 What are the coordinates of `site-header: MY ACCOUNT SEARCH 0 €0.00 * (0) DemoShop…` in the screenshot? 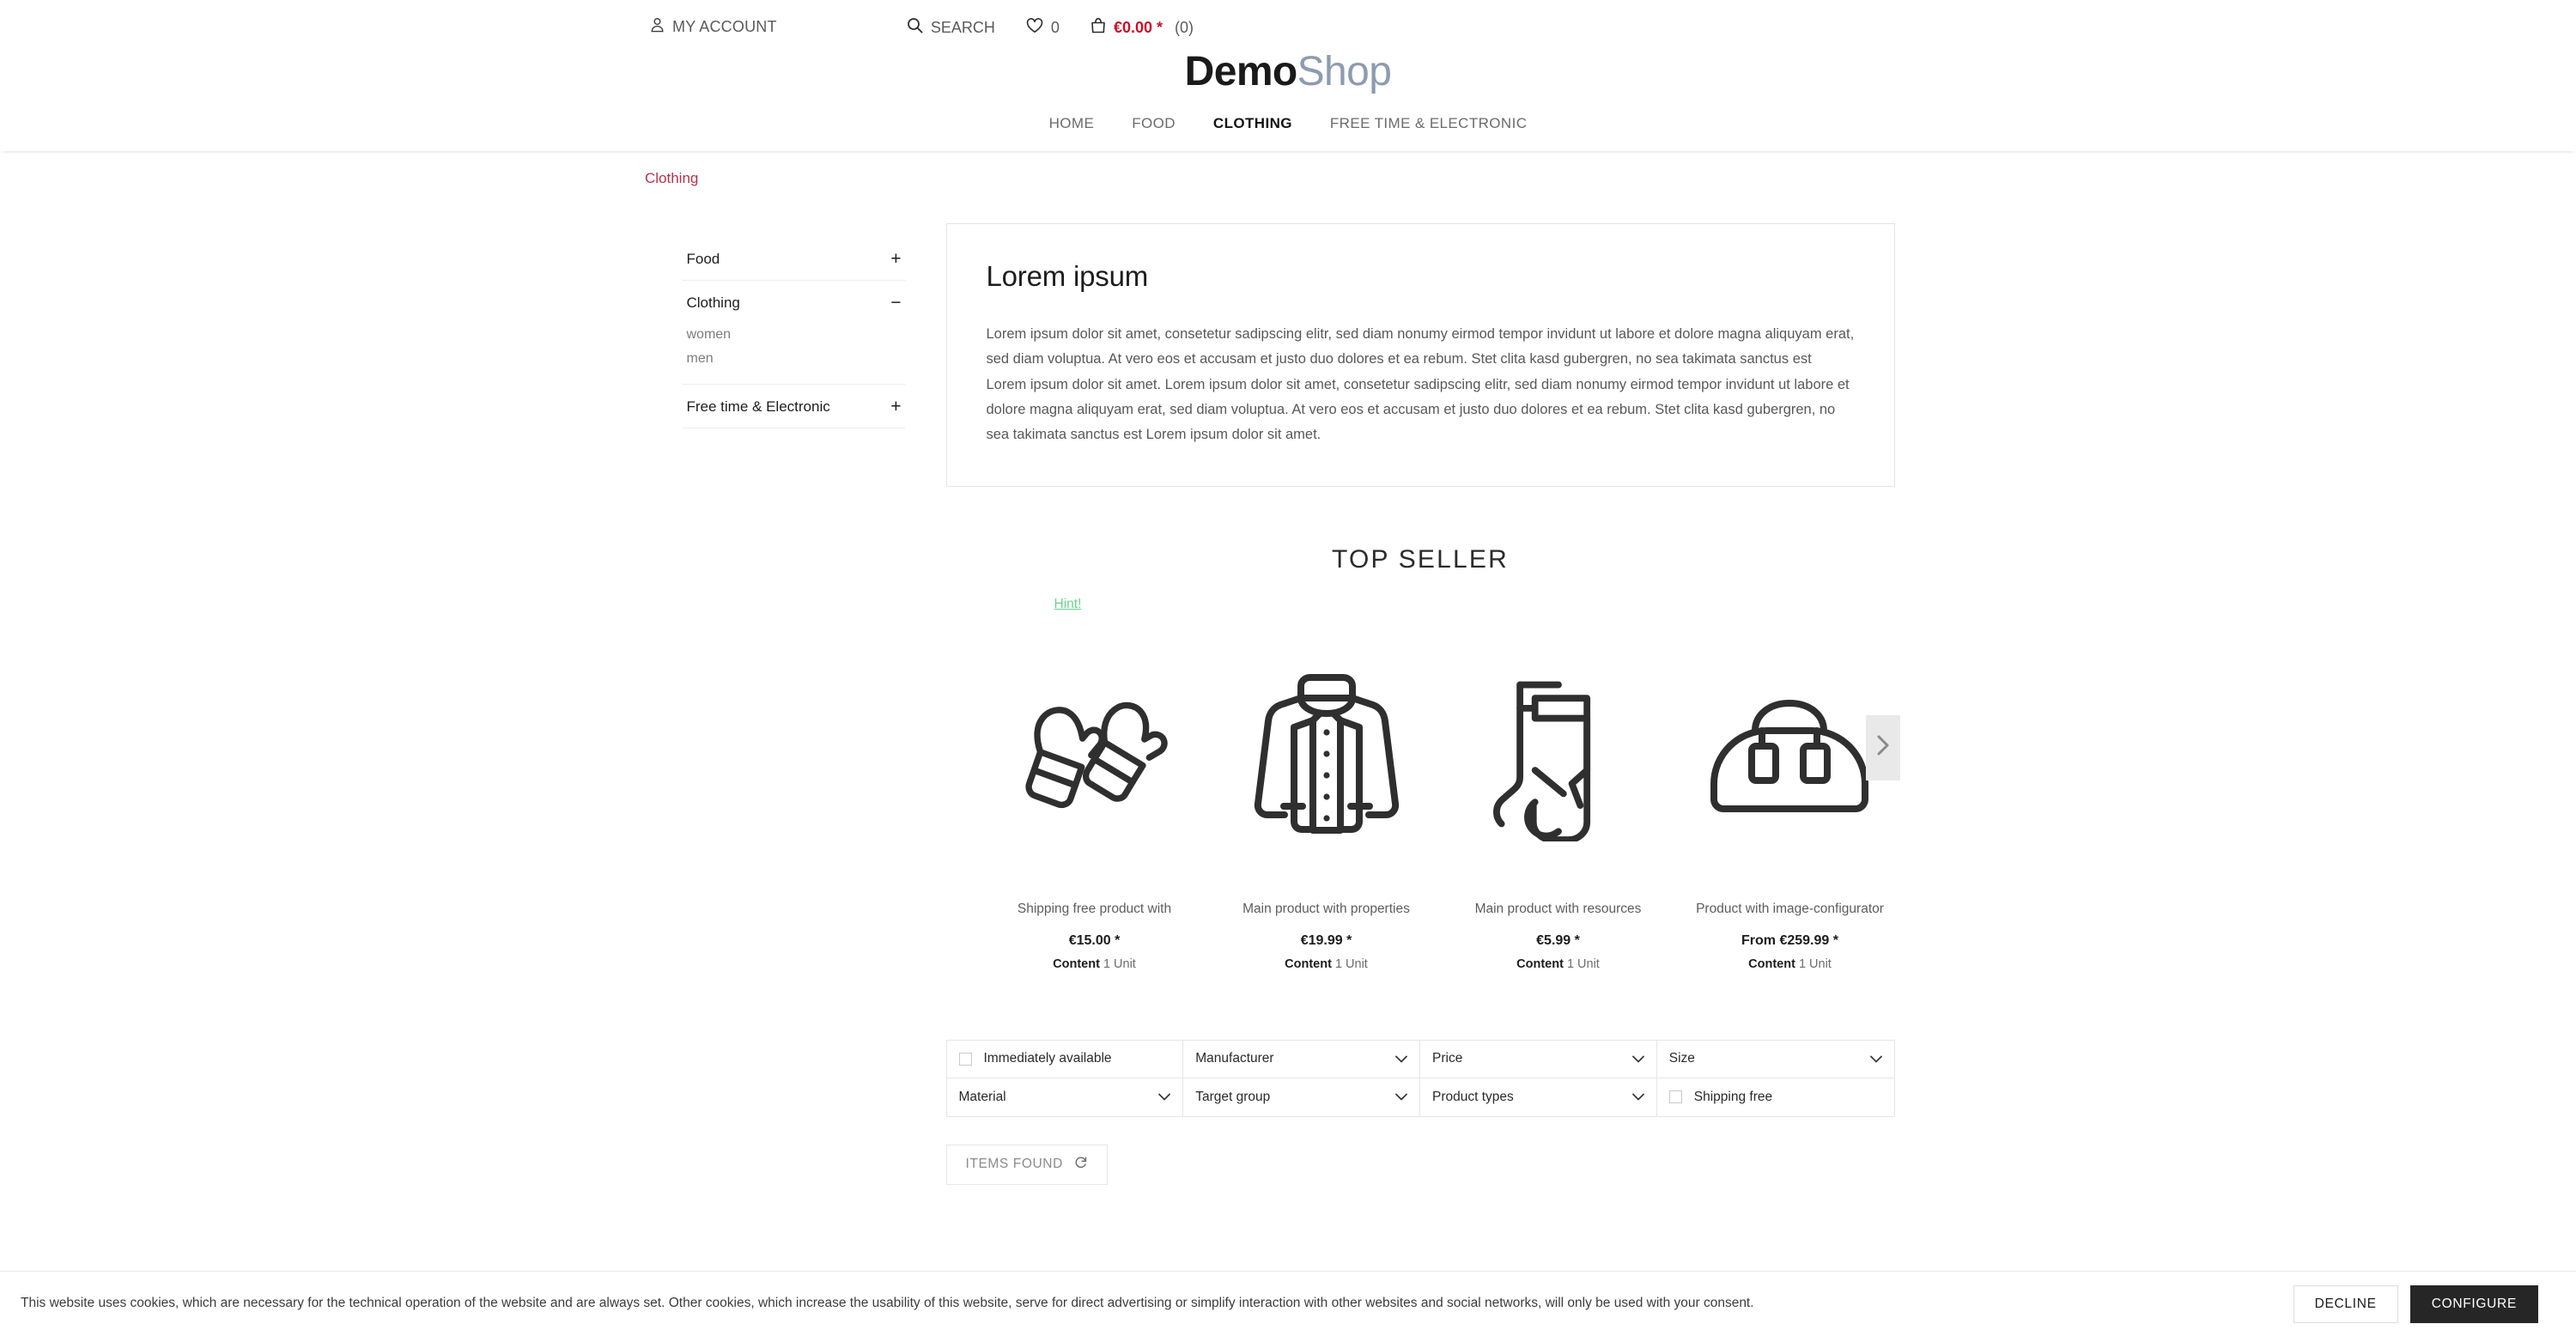 It's located at (1288, 75).